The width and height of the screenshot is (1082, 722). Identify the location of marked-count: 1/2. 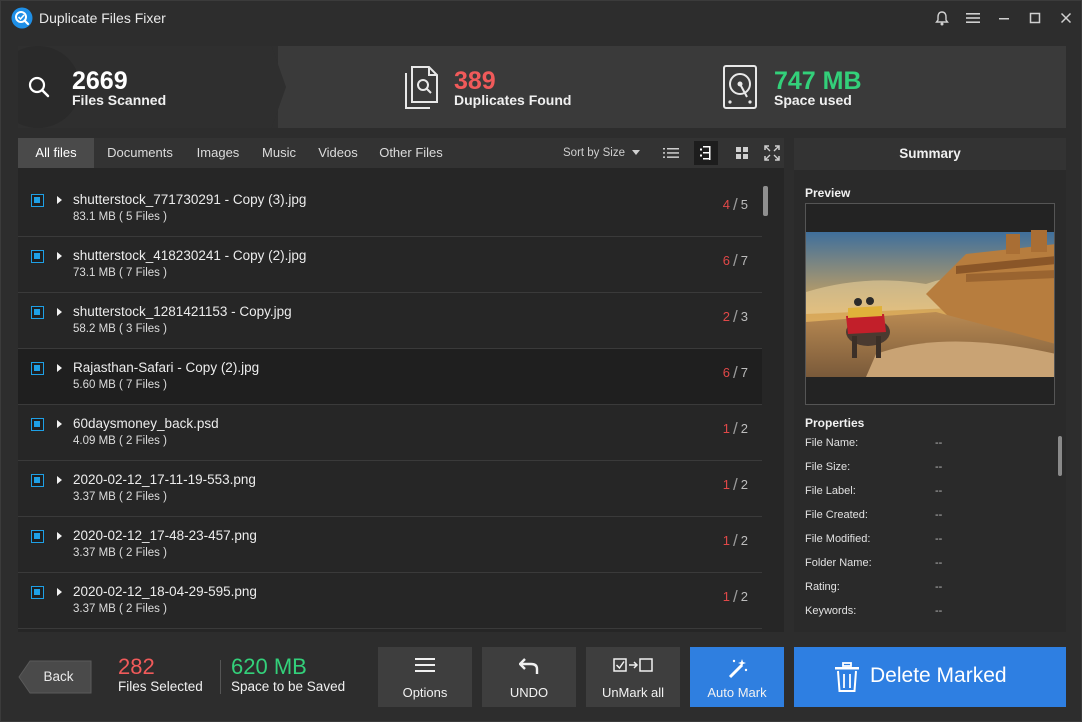
(735, 484).